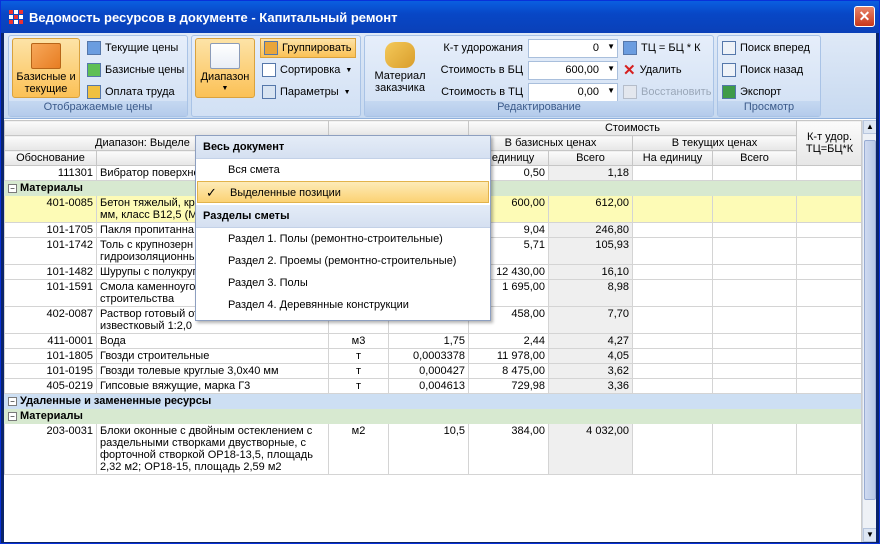  What do you see at coordinates (428, 449) in the screenshot?
I see `qty-cell: 10,5` at bounding box center [428, 449].